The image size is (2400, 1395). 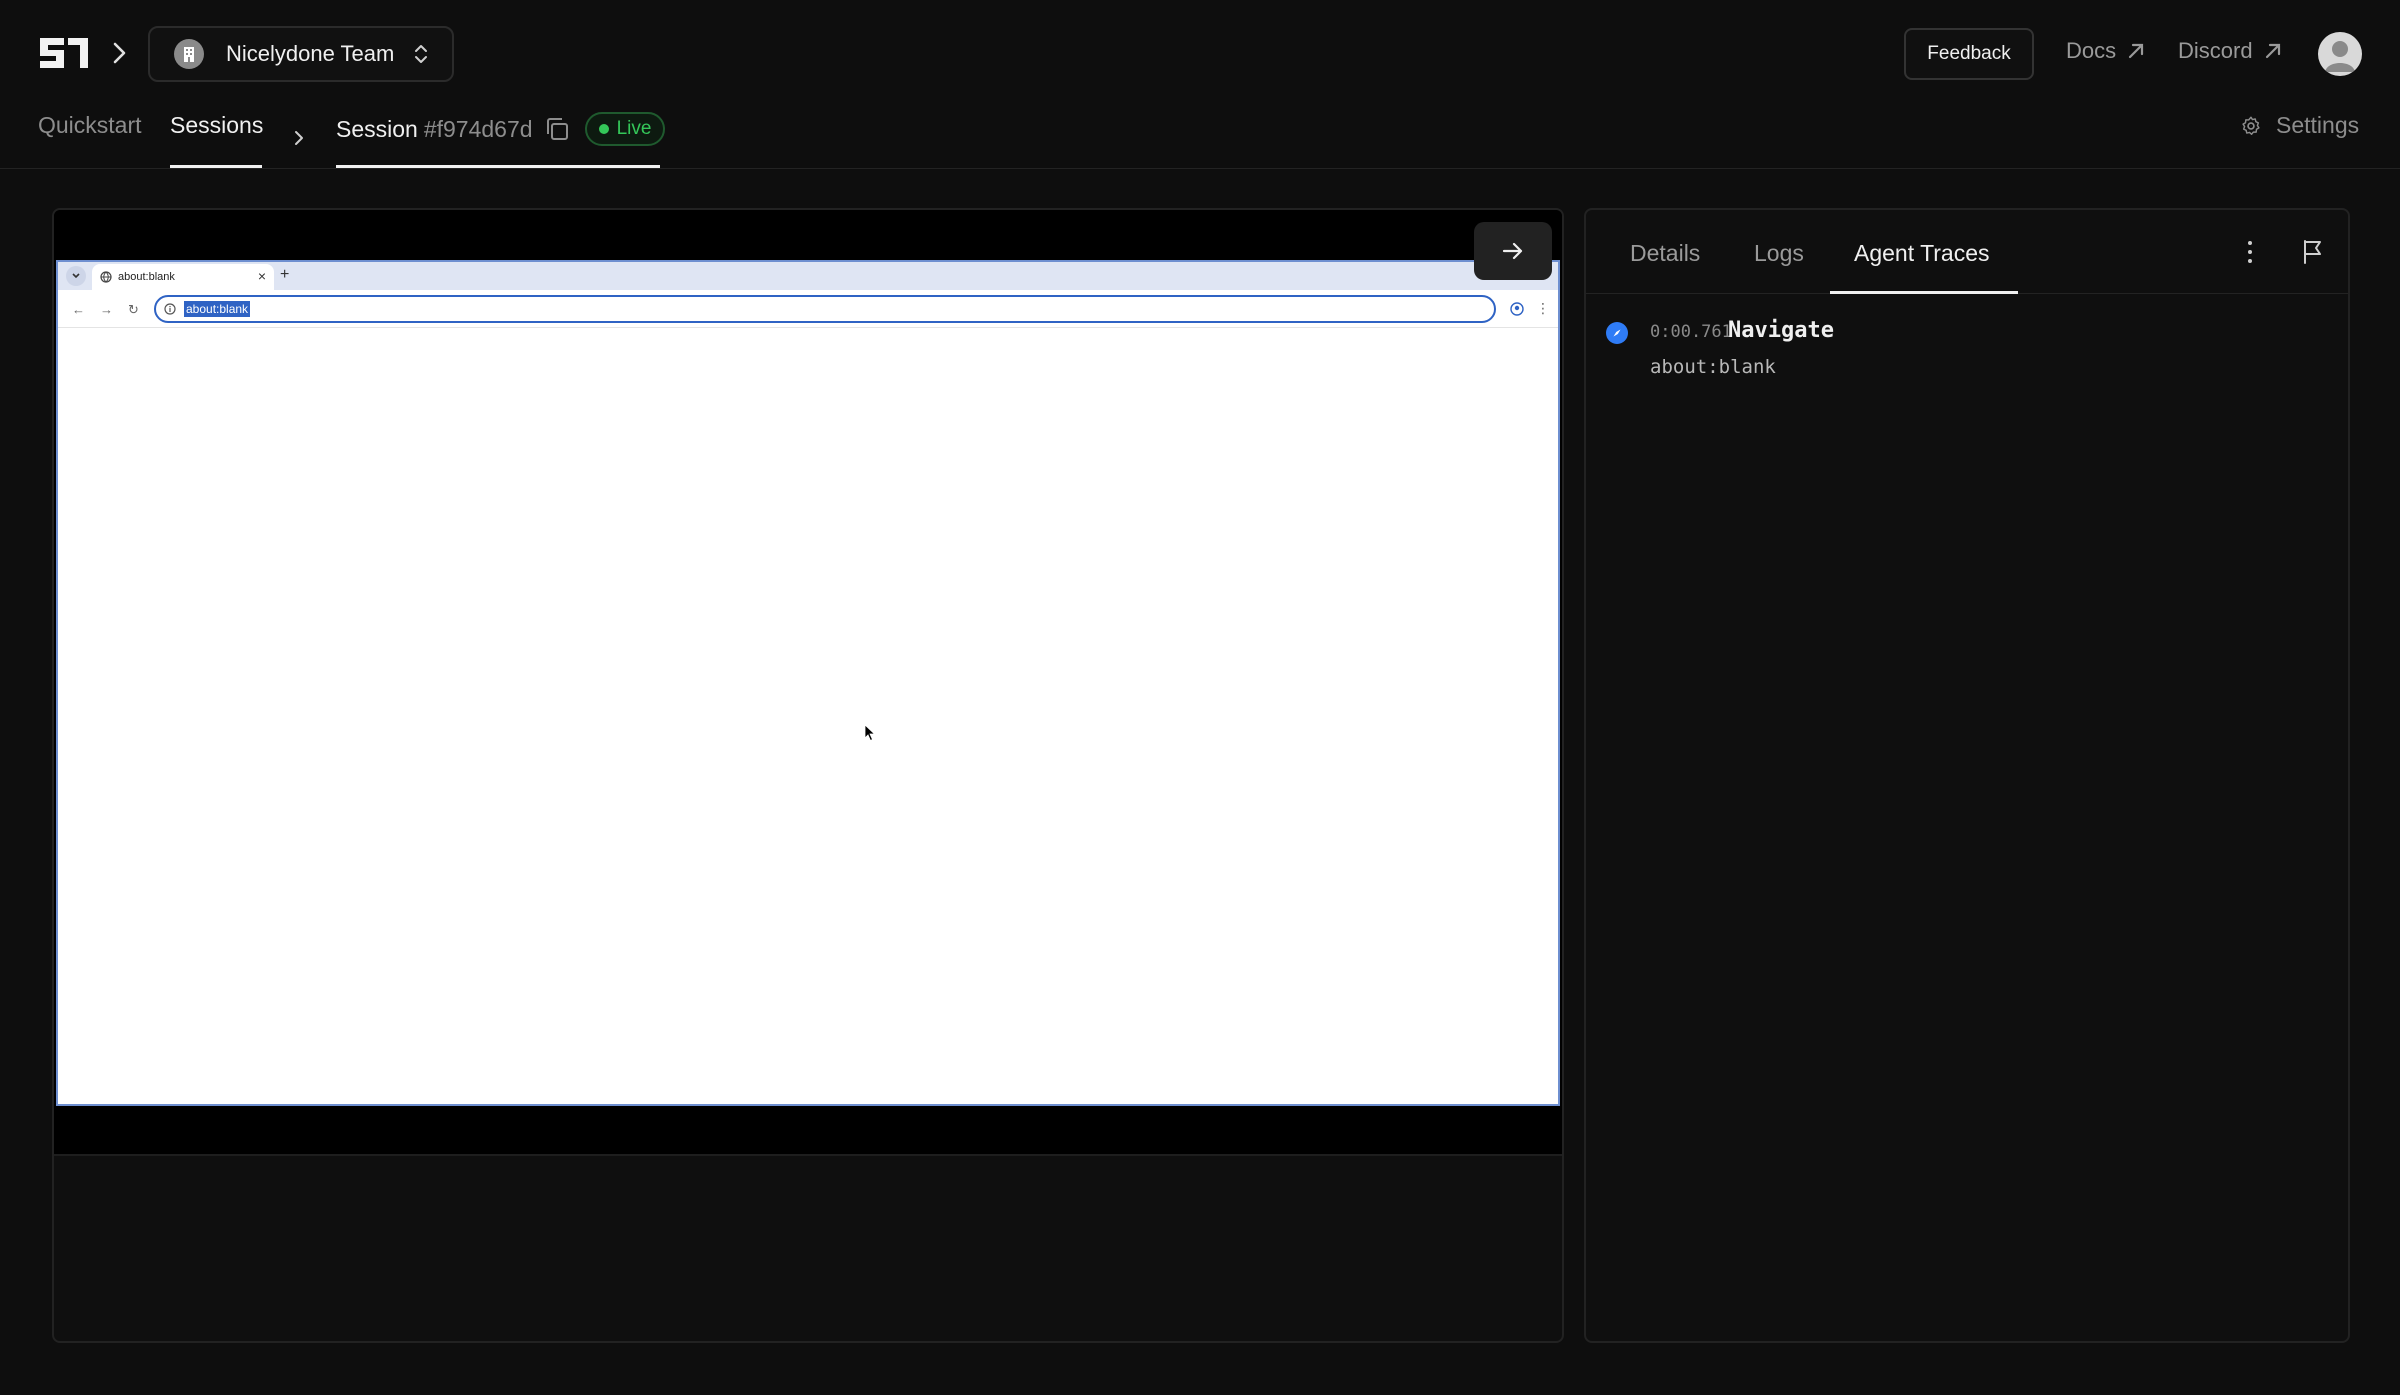 What do you see at coordinates (133, 310) in the screenshot?
I see `reload-icon: ↻` at bounding box center [133, 310].